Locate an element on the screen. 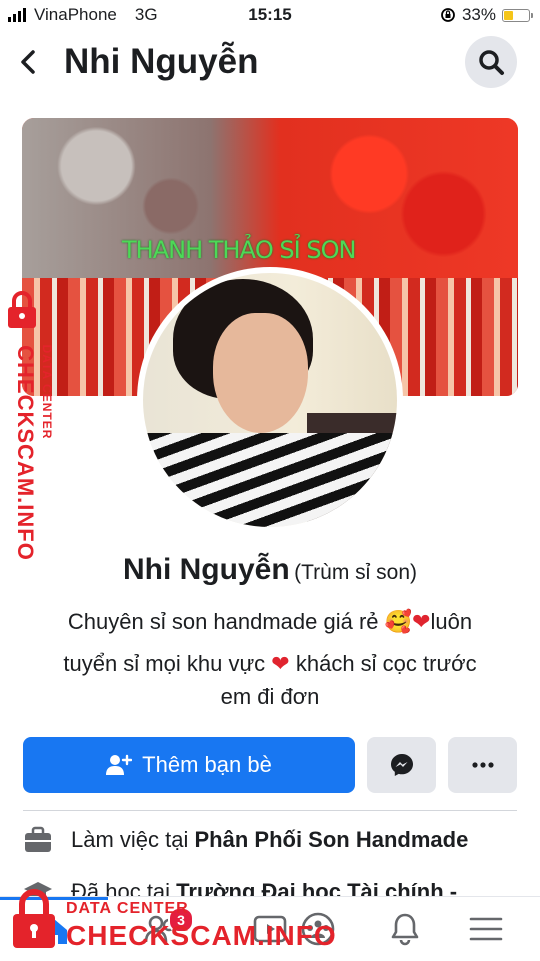 The width and height of the screenshot is (540, 961). groups-icon is located at coordinates (318, 929).